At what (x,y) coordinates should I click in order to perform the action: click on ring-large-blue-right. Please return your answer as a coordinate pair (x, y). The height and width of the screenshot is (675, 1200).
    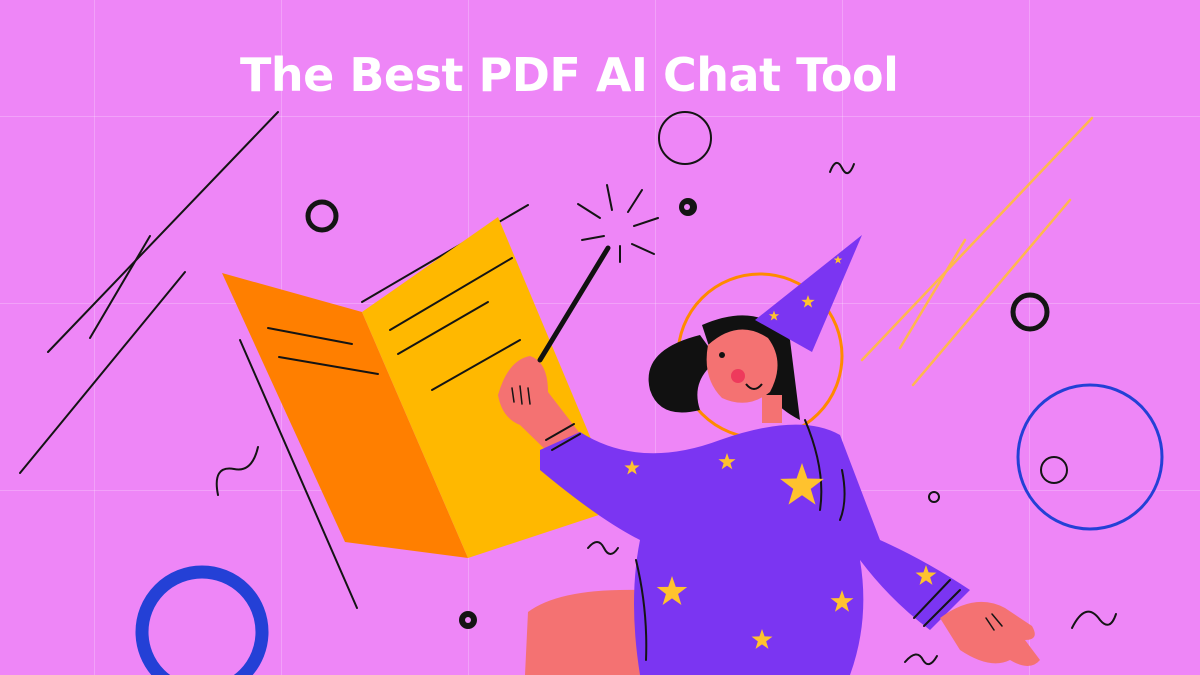
    Looking at the image, I should click on (1090, 457).